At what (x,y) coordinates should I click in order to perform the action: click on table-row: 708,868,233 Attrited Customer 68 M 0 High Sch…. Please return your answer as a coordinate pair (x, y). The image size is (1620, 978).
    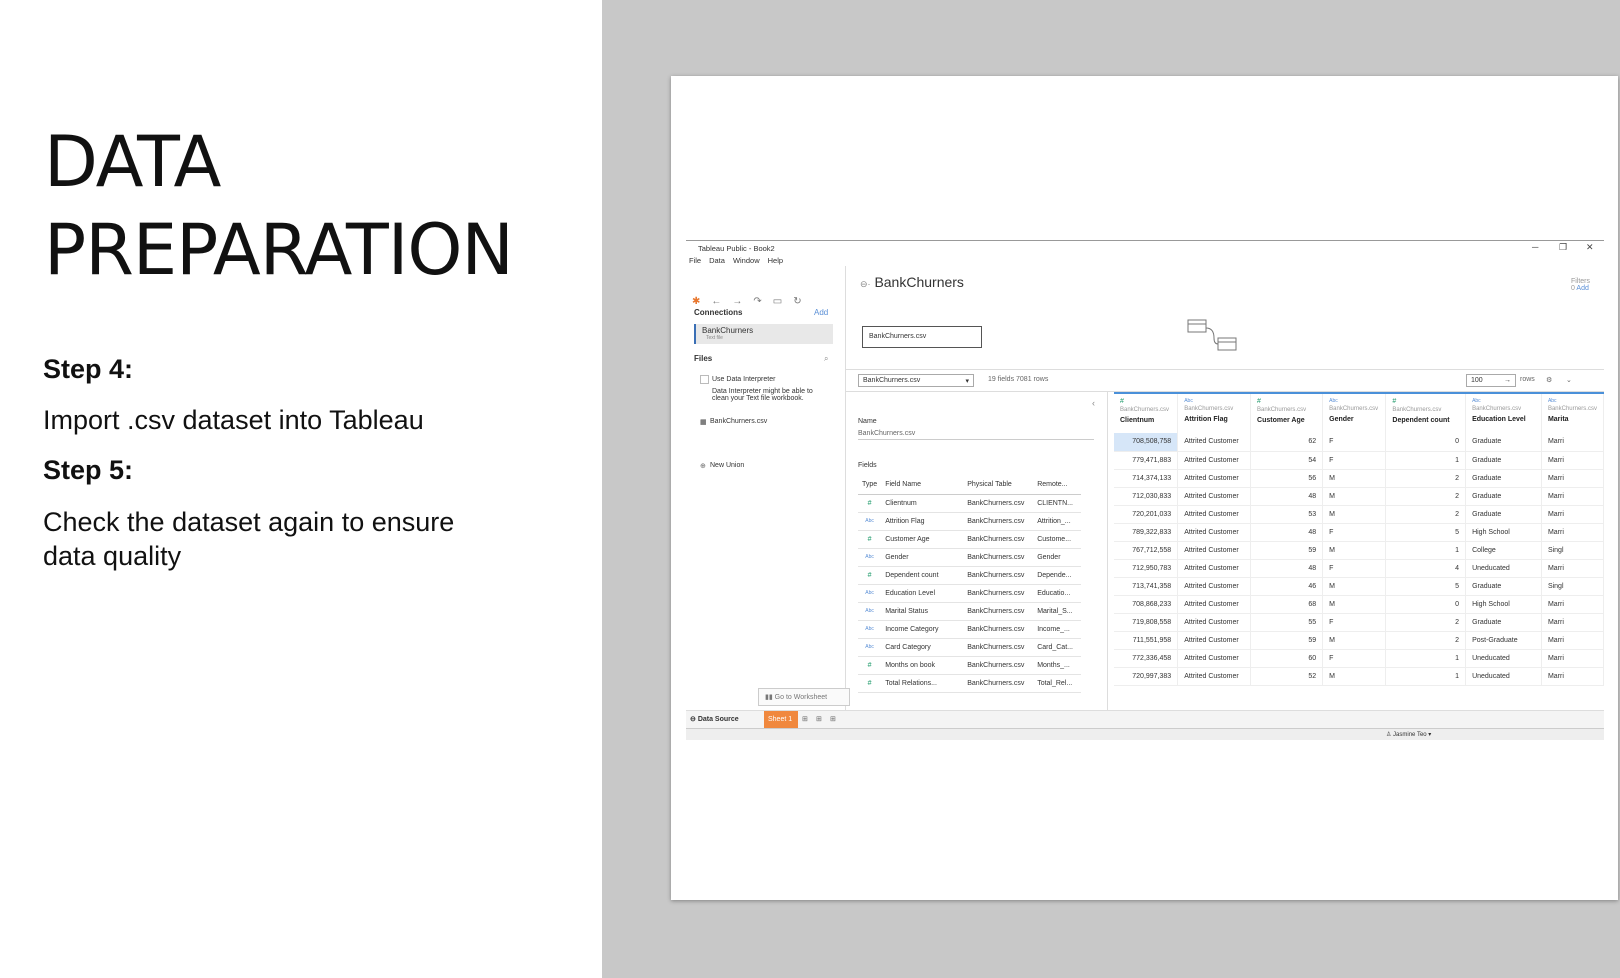
    Looking at the image, I should click on (1359, 604).